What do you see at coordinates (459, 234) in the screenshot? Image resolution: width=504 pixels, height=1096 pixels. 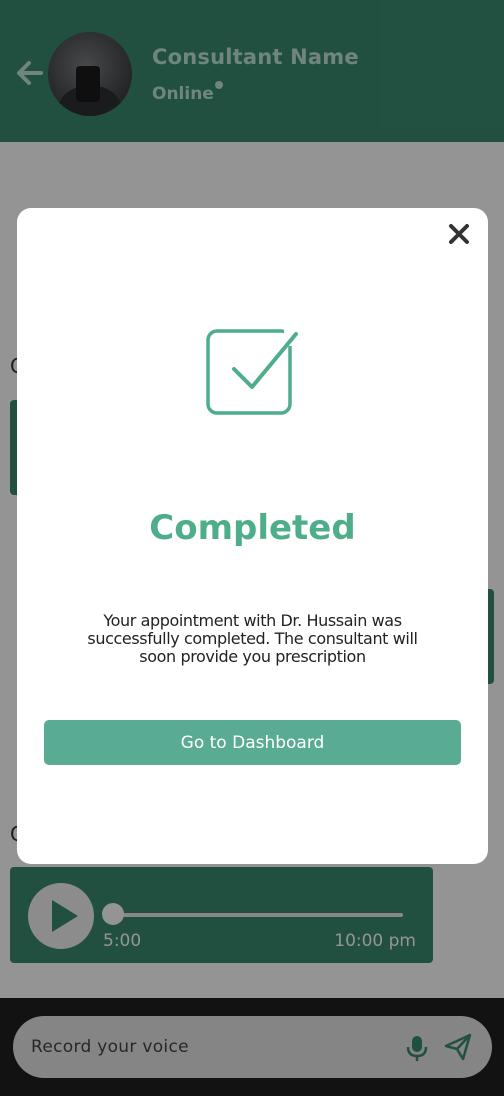 I see `close-icon` at bounding box center [459, 234].